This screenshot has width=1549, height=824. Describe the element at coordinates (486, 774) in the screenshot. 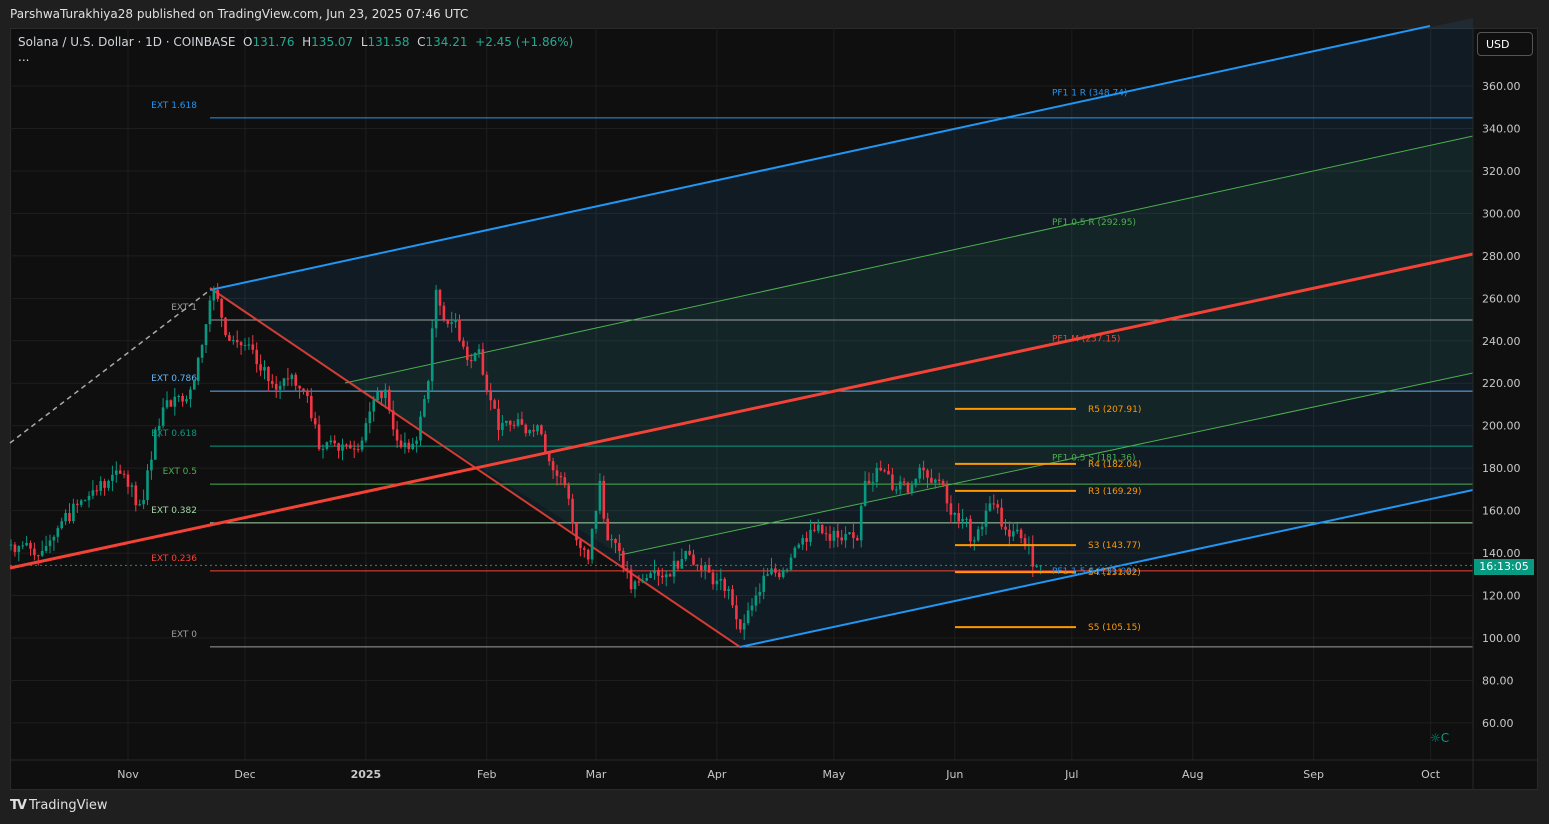

I see `time-tick-label: Feb` at that location.